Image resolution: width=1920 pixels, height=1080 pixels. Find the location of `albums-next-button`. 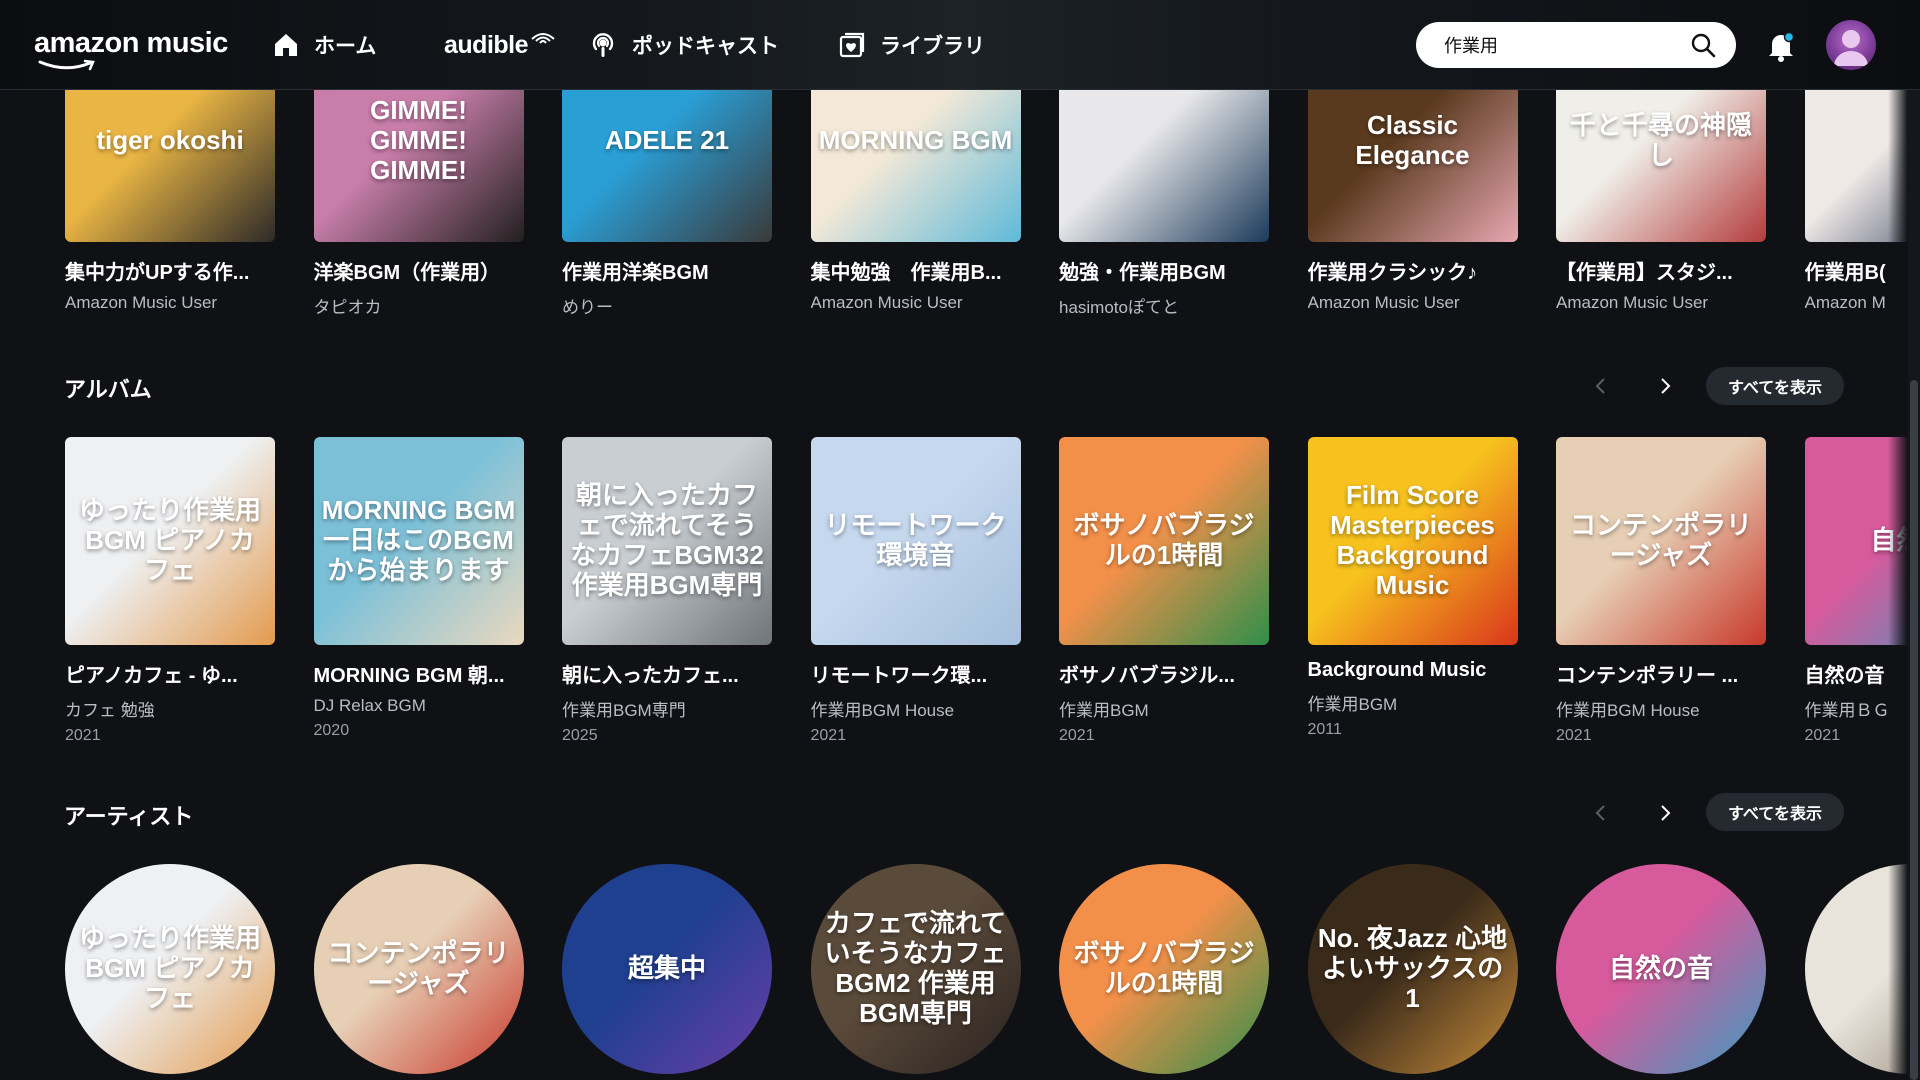

albums-next-button is located at coordinates (1665, 386).